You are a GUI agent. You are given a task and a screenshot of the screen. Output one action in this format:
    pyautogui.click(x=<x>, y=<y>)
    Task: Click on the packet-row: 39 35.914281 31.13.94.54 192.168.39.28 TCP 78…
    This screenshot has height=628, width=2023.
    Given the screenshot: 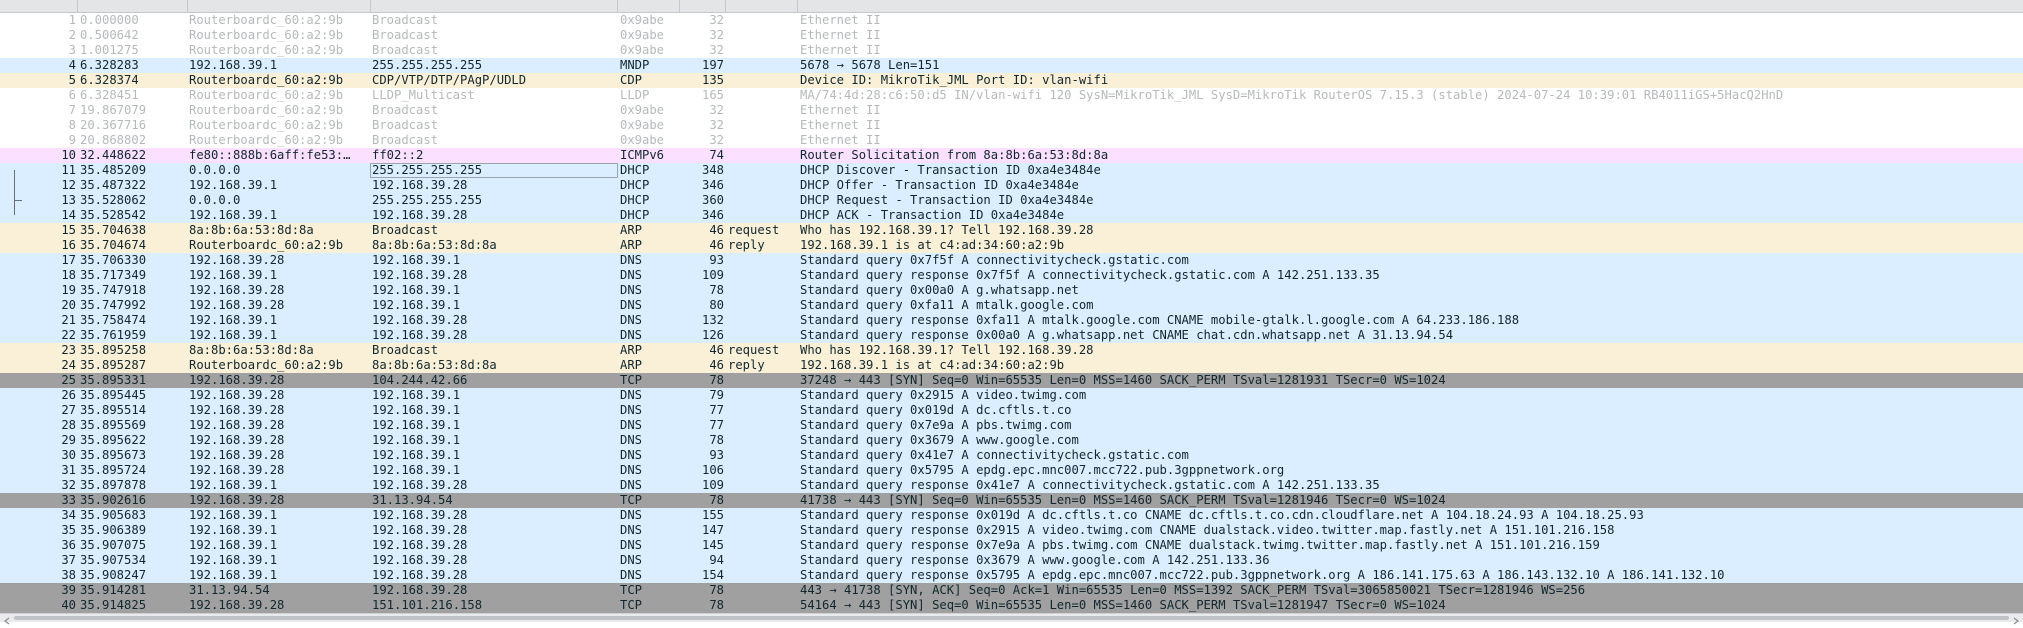 What is the action you would take?
    pyautogui.click(x=1011, y=590)
    